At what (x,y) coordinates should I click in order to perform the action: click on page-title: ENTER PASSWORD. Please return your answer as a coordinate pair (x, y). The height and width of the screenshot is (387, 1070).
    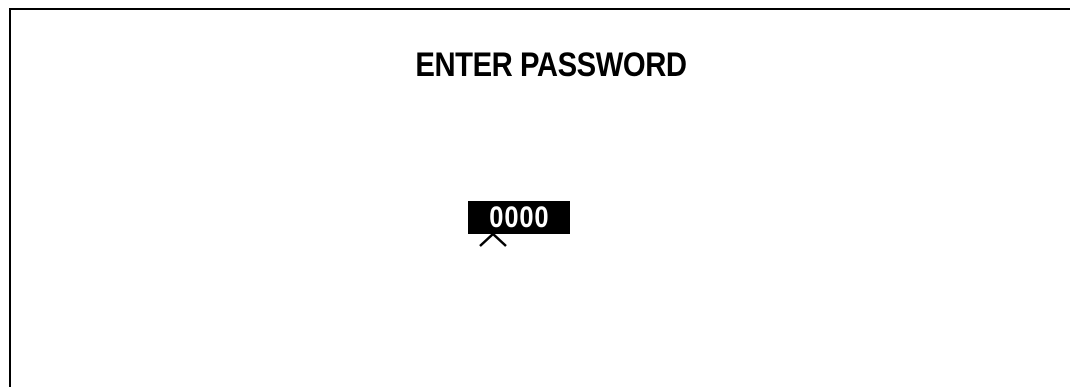
    Looking at the image, I should click on (551, 65).